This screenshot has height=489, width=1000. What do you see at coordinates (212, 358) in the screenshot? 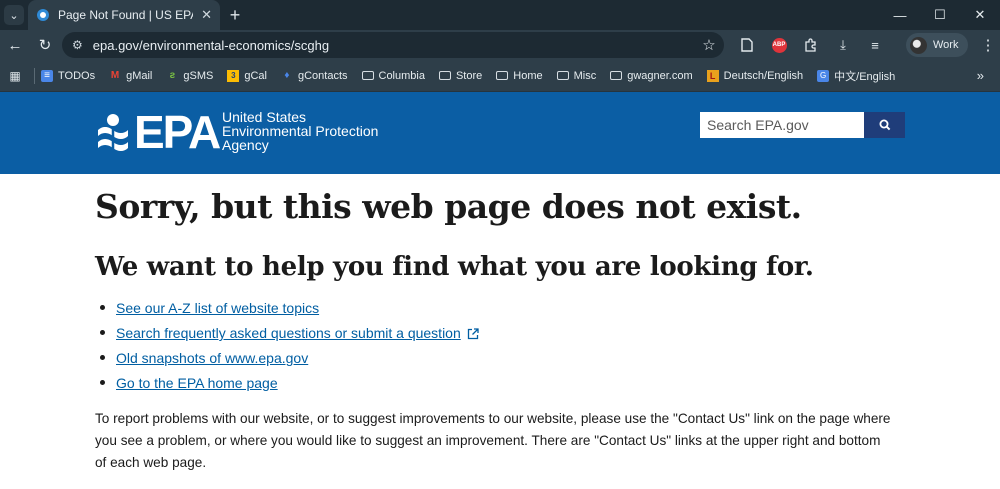
I see `snapshots-link: Old snapshots of www.epa.gov` at bounding box center [212, 358].